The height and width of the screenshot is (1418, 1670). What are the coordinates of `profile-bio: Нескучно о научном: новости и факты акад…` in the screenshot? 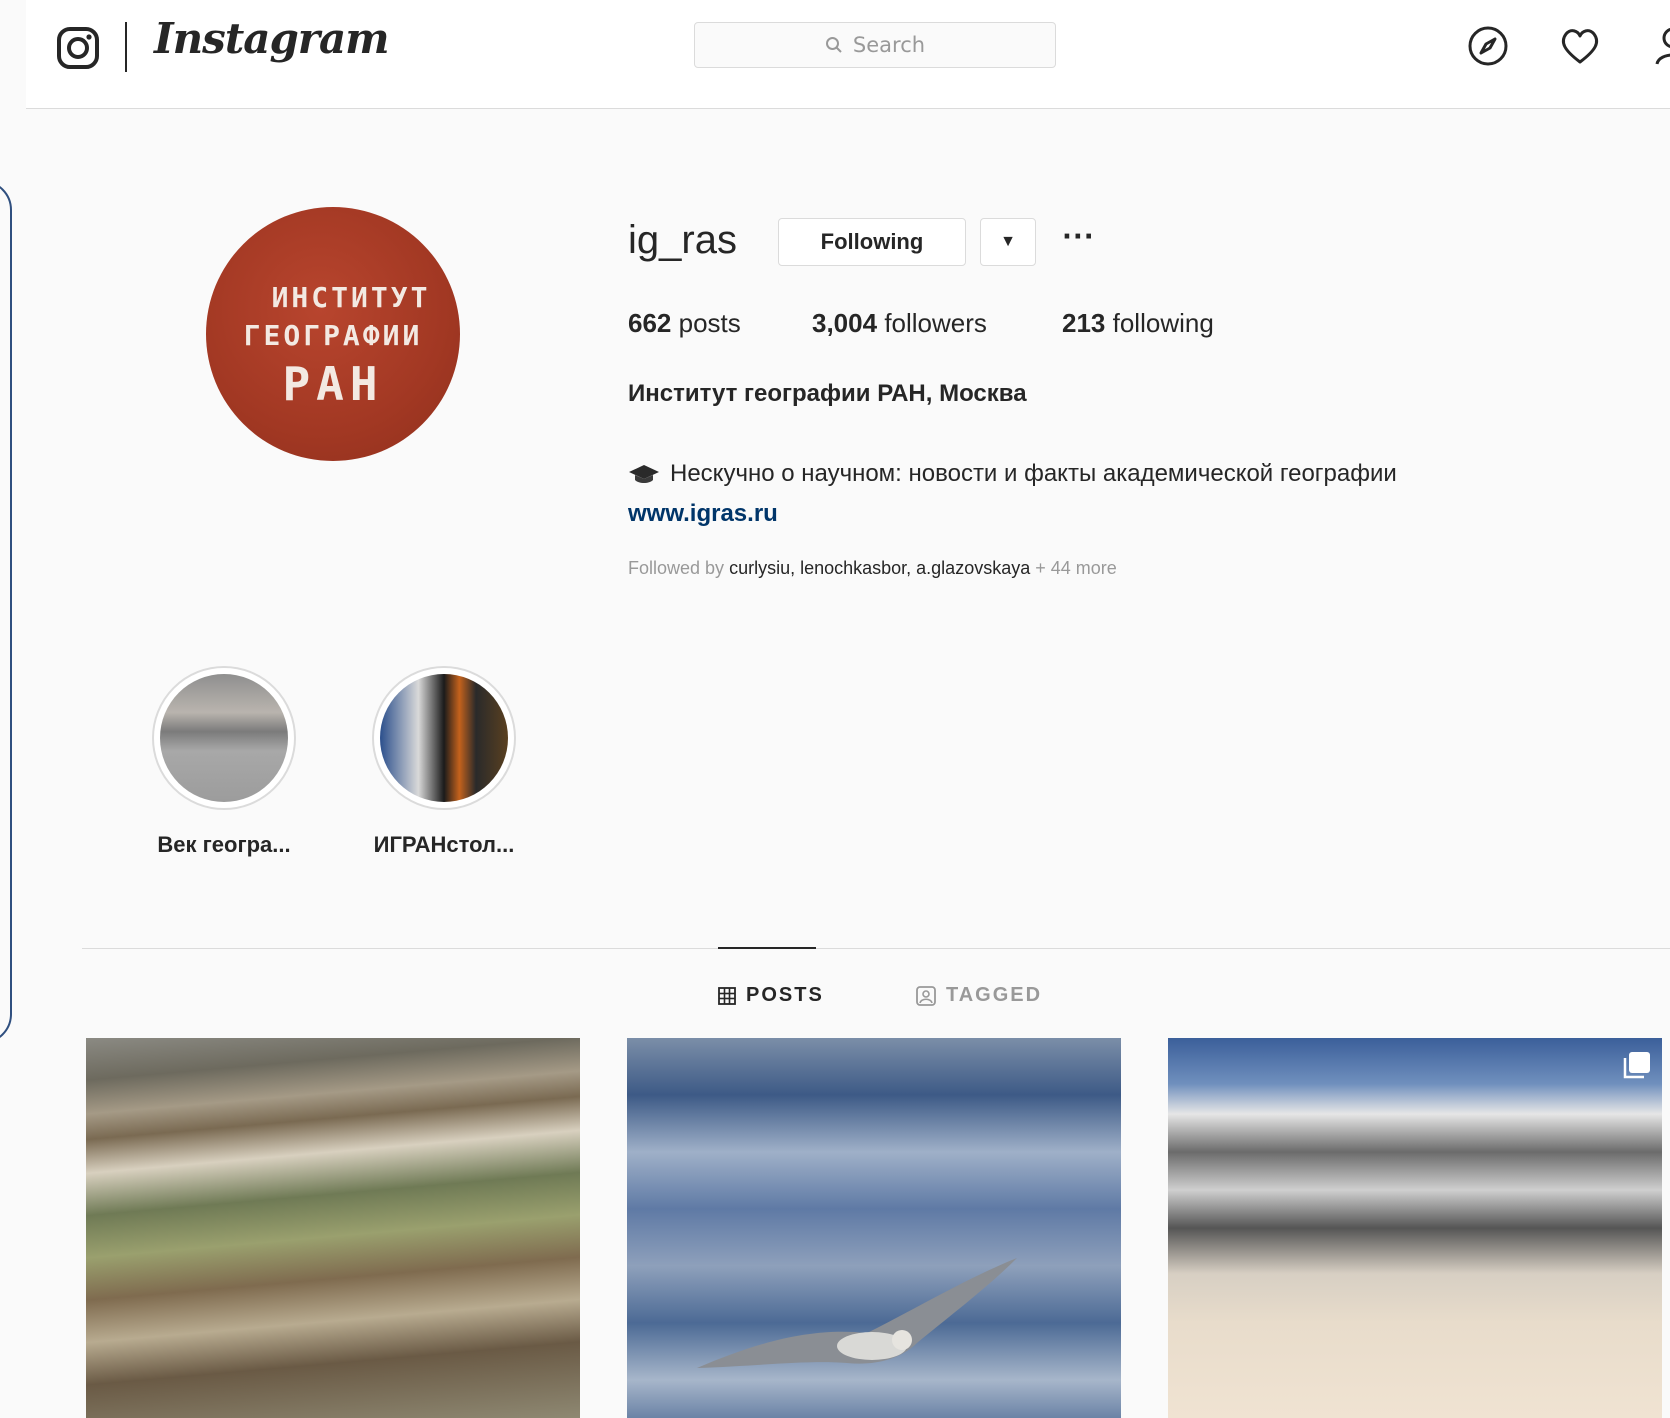 It's located at (1012, 474).